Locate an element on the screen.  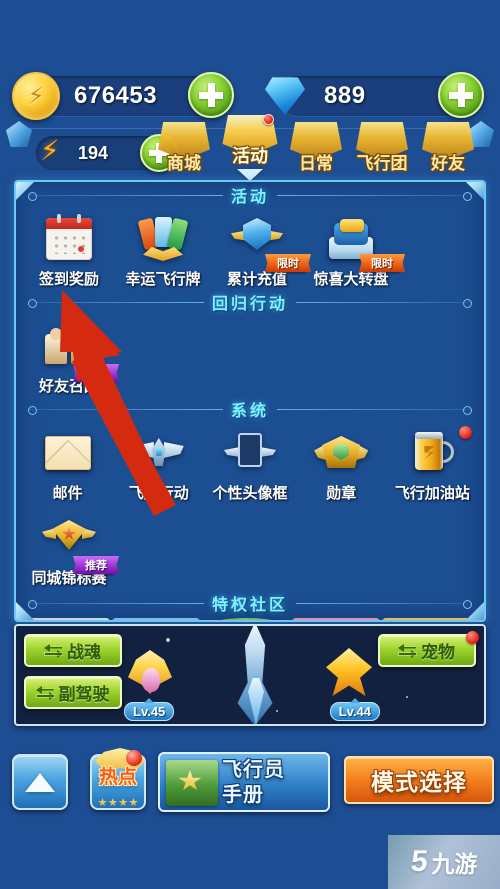
section-title-activity: 活动 is located at coordinates (250, 197).